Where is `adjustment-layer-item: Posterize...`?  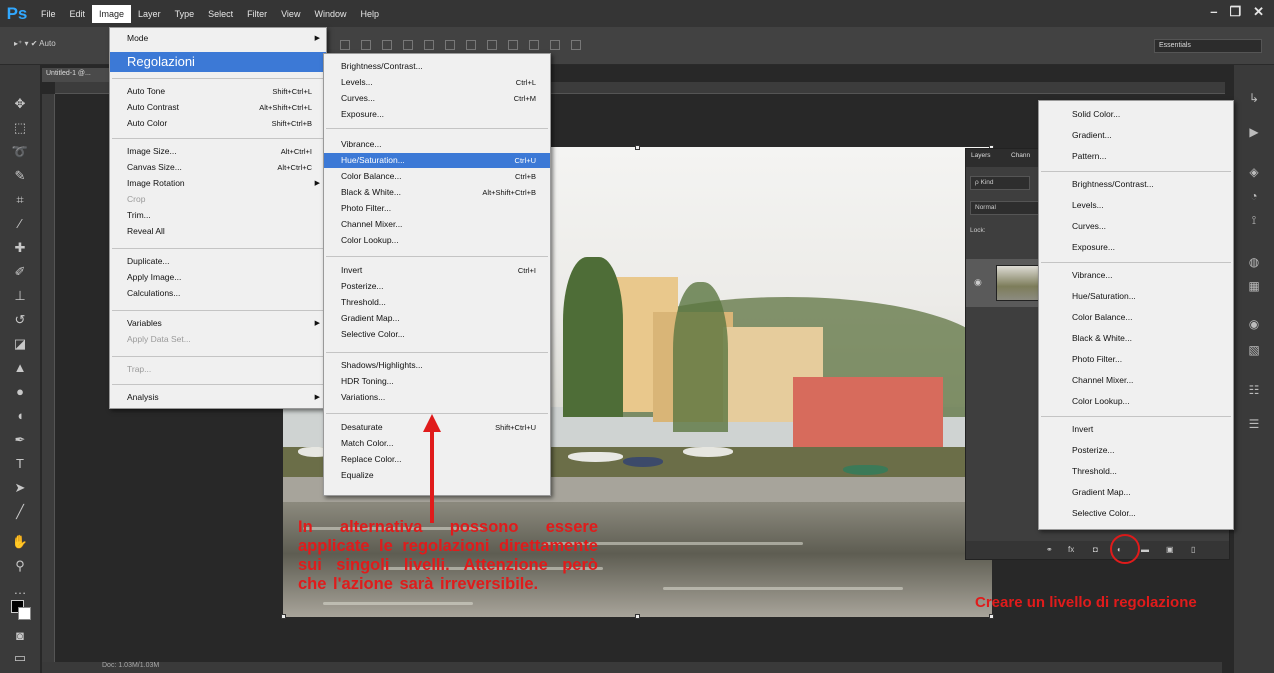
adjustment-layer-item: Posterize... is located at coordinates (1136, 450).